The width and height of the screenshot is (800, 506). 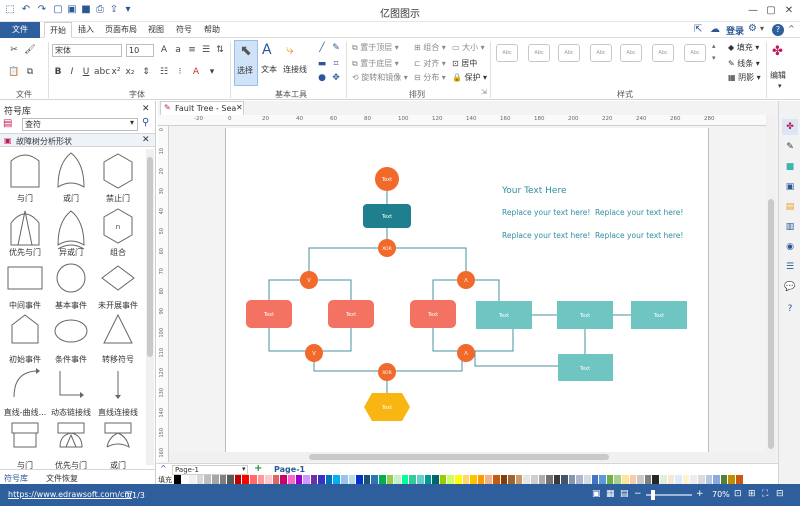 I want to click on cloud-icon: ☁, so click(x=715, y=29).